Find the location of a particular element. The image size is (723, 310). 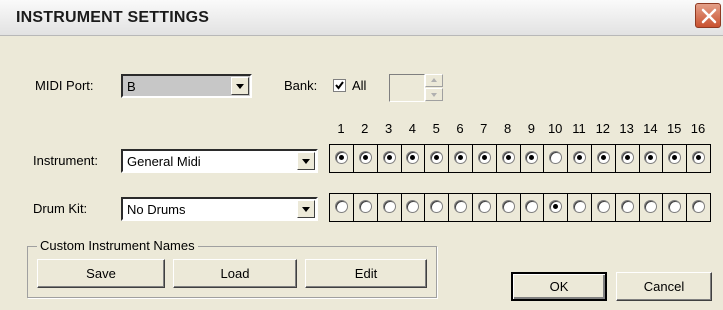

spin-down-icon is located at coordinates (434, 94).